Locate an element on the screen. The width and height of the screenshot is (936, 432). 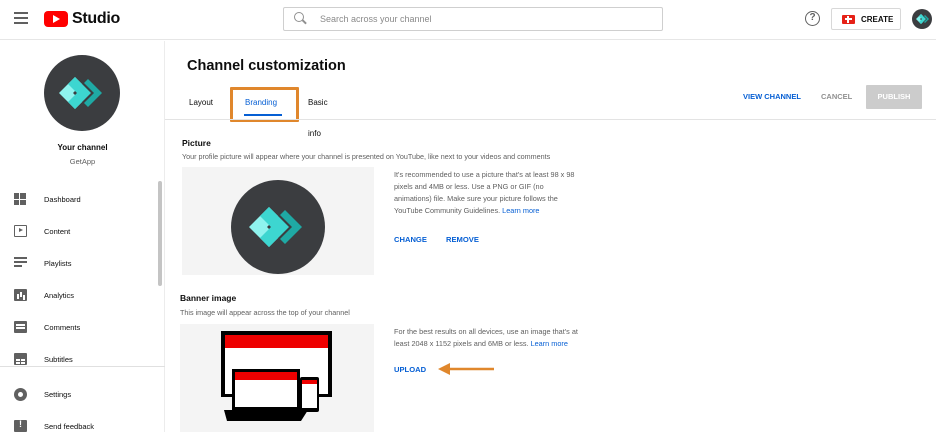
sidebar-item-label: Playlists is located at coordinates (58, 263).